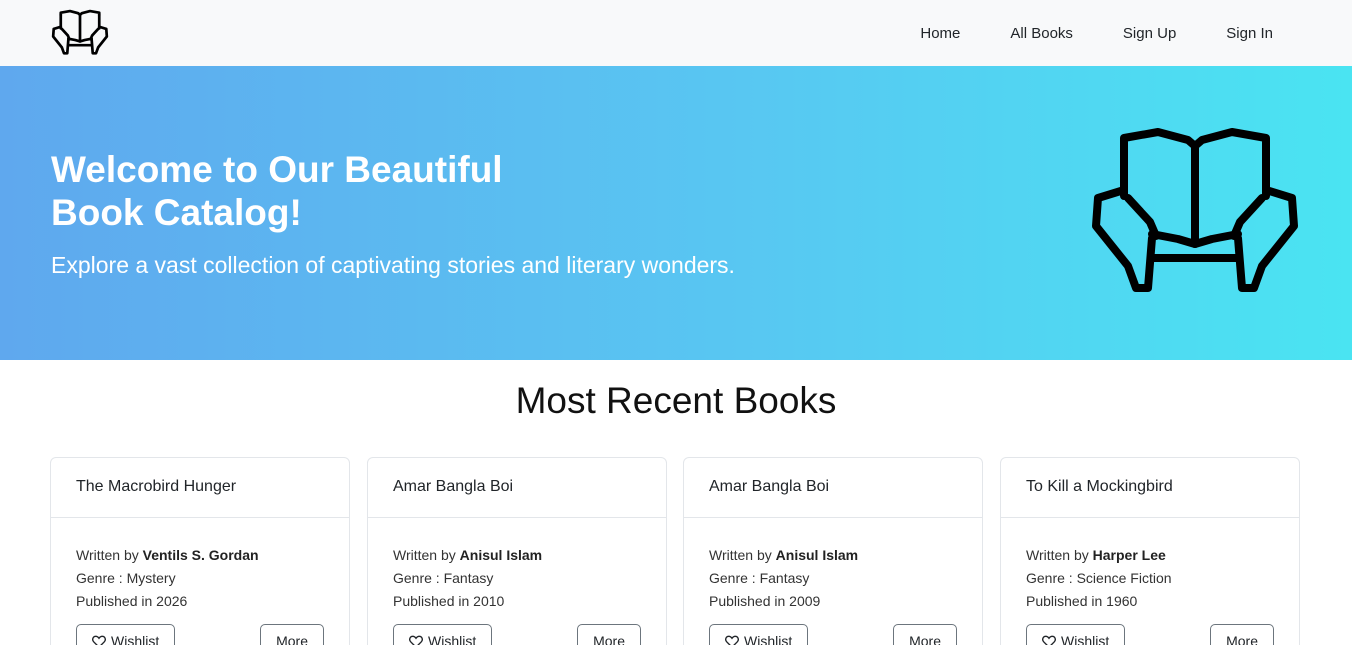 Image resolution: width=1352 pixels, height=645 pixels. I want to click on navbar: Home All Books Sign Up Sign In, so click(676, 33).